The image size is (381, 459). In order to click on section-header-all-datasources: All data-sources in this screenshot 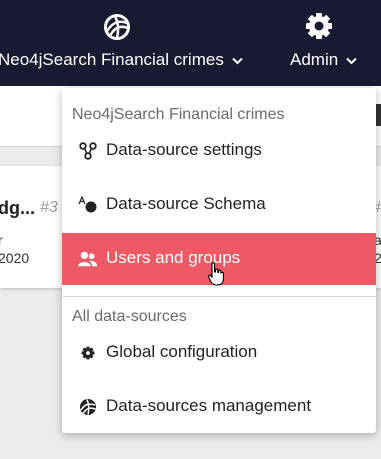, I will do `click(129, 316)`.